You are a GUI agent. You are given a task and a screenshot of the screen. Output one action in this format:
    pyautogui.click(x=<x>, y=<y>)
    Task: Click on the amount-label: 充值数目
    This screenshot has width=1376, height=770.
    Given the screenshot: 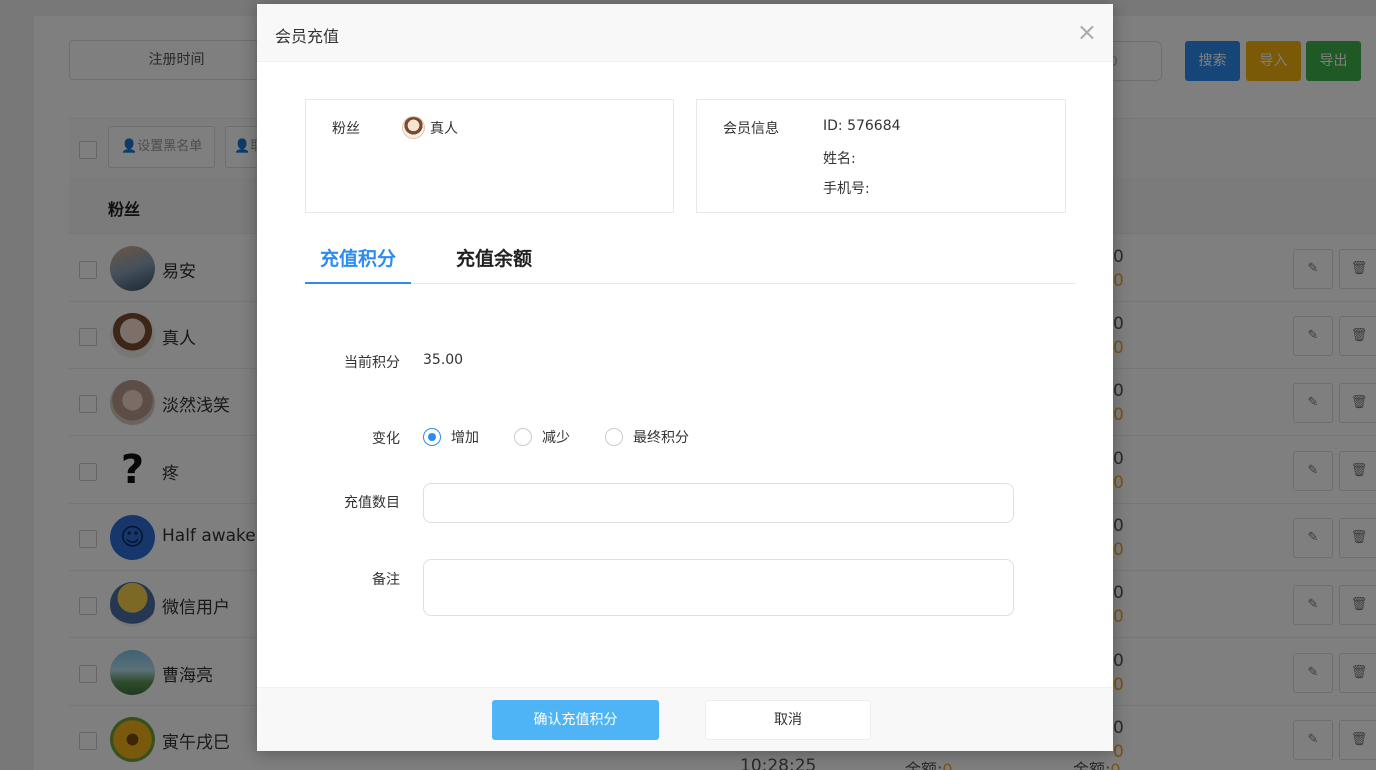 What is the action you would take?
    pyautogui.click(x=372, y=503)
    